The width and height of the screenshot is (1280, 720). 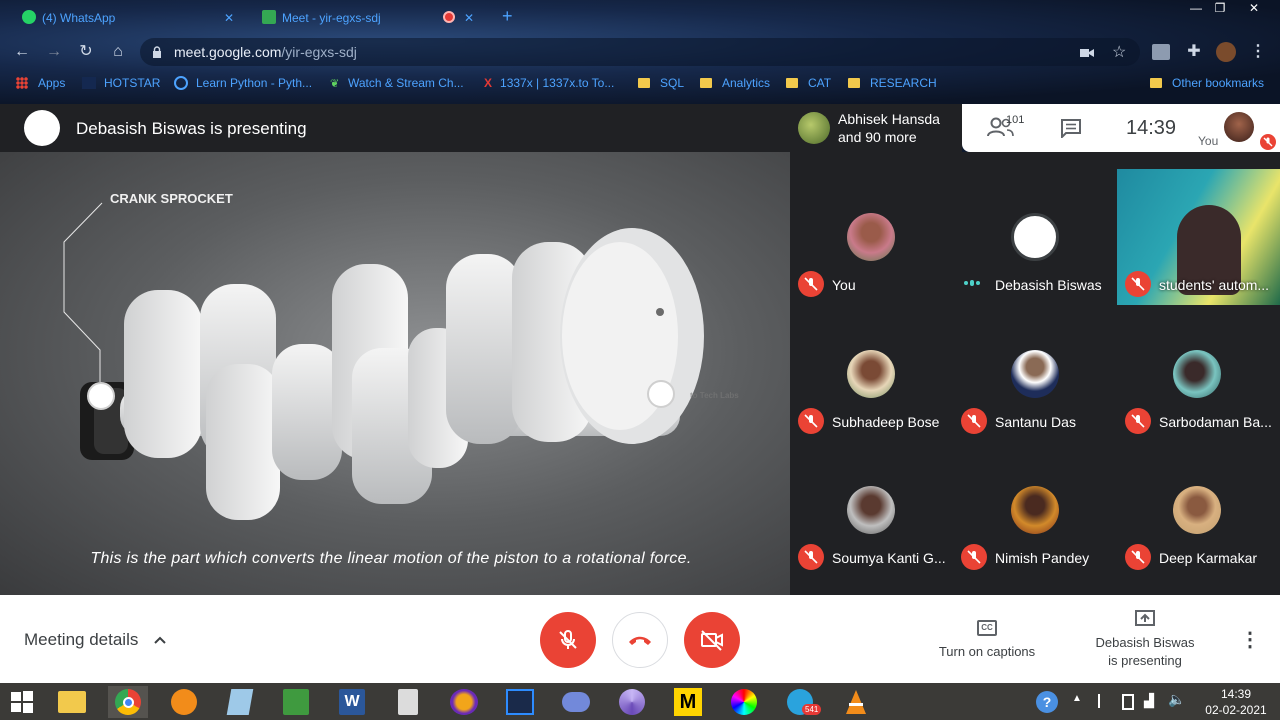 I want to click on wifi-signal-icon: ▟, so click(x=1149, y=701).